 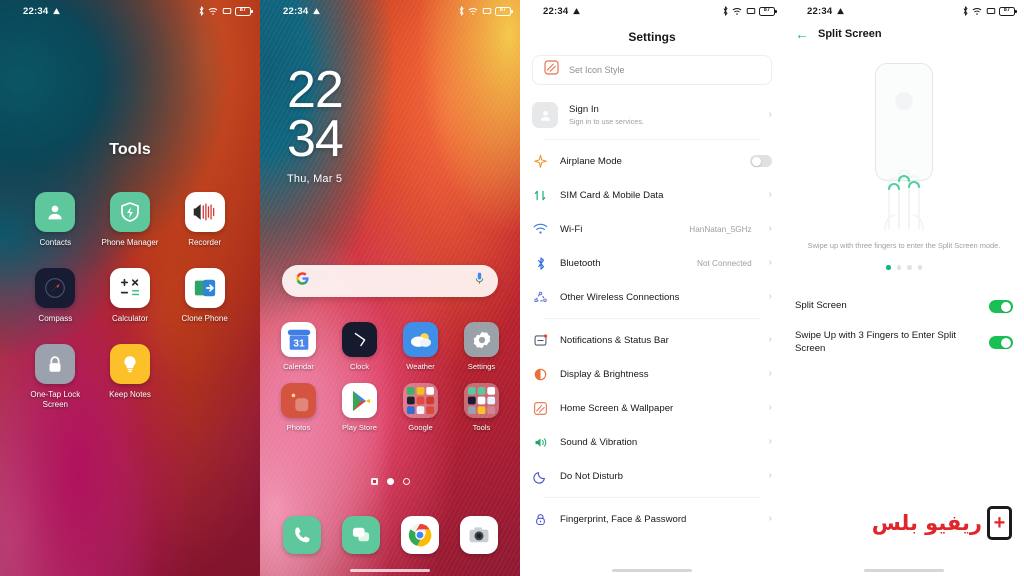 I want to click on settings-row-sign-in: Sign In Sign in to use services. ›, so click(x=652, y=115).